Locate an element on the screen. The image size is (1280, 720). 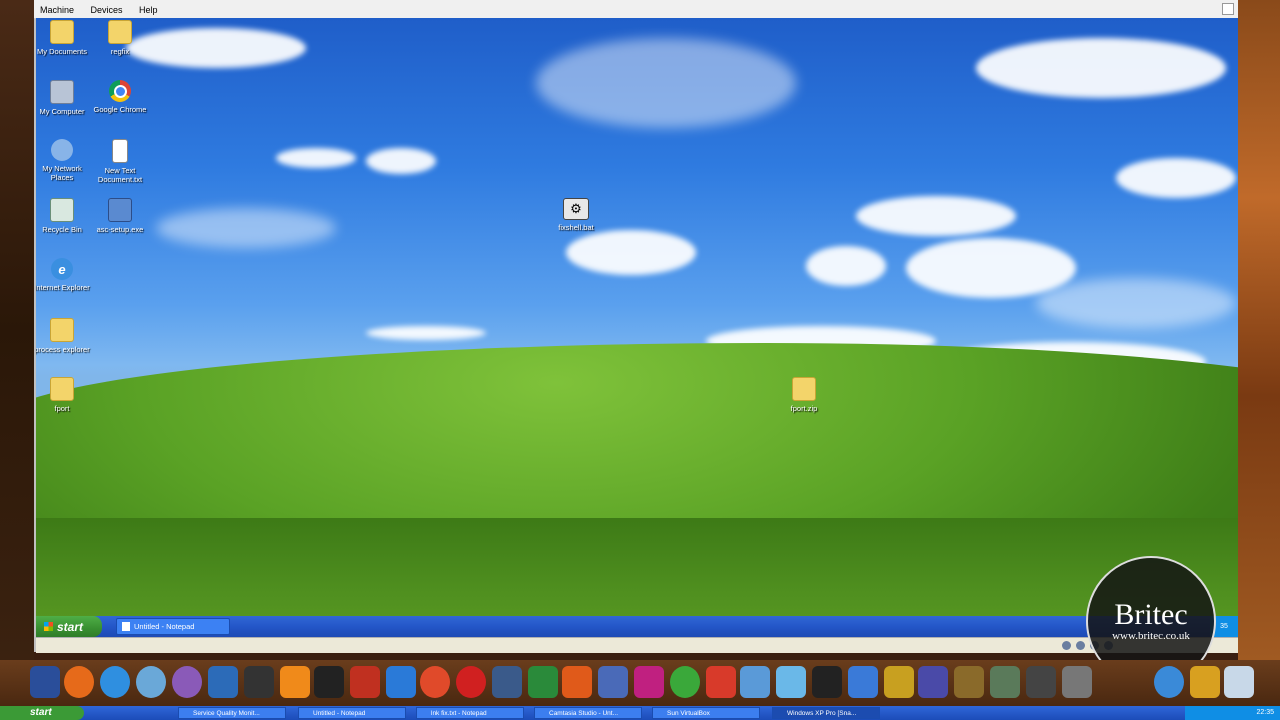
host-task-sun-virtualbox: Sun VirtualBox is located at coordinates (706, 713).